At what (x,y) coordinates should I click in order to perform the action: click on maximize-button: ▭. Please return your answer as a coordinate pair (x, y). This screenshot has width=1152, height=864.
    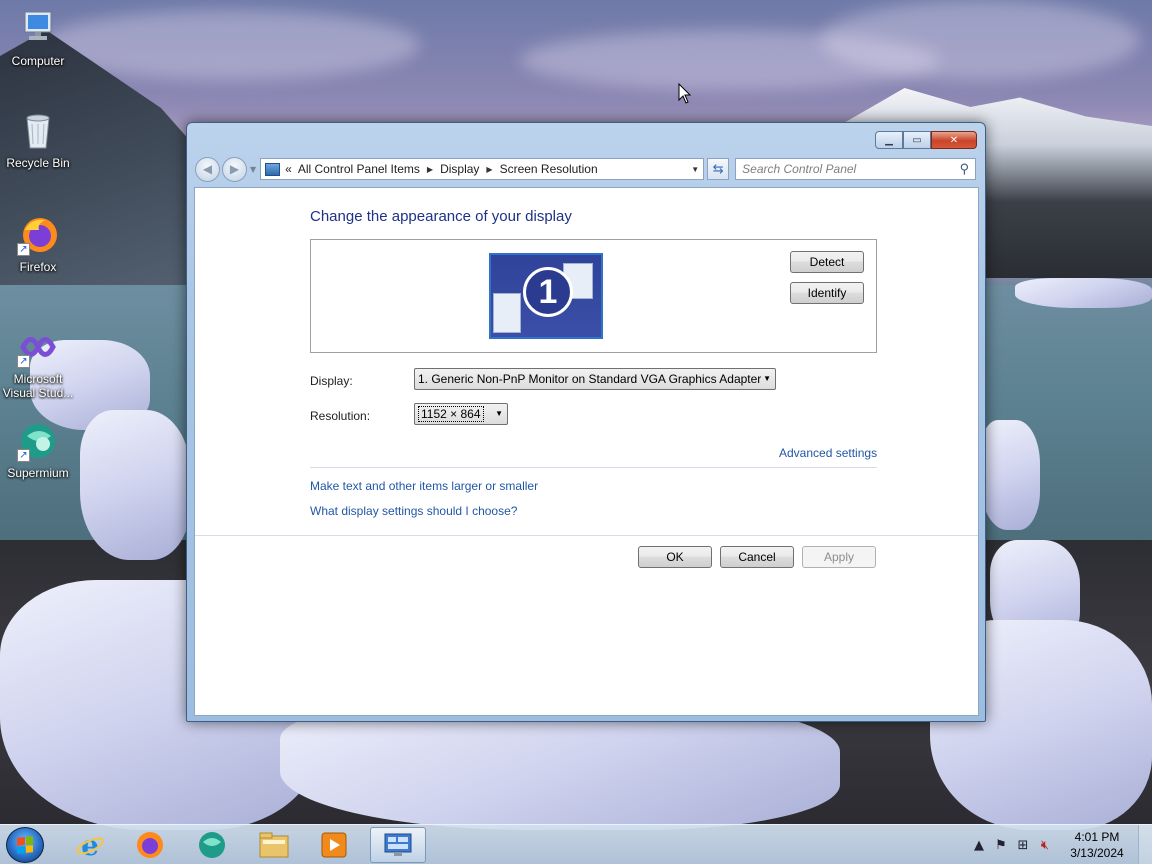
    Looking at the image, I should click on (917, 140).